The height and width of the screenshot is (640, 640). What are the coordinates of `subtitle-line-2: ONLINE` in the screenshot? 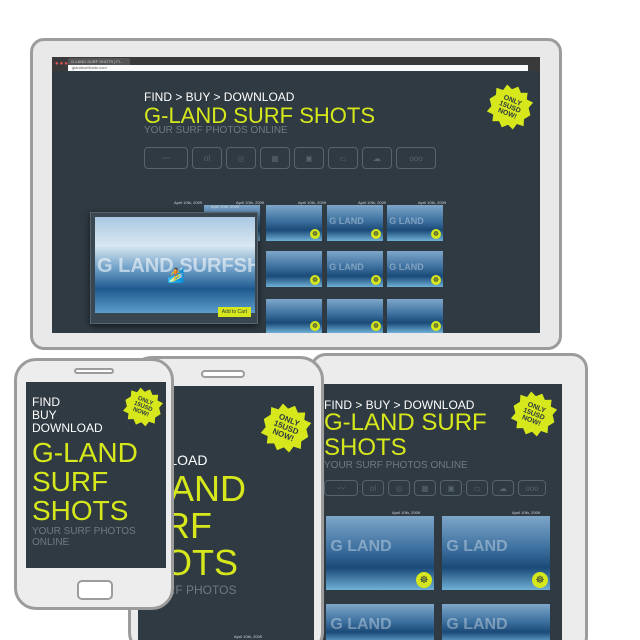 It's located at (51, 542).